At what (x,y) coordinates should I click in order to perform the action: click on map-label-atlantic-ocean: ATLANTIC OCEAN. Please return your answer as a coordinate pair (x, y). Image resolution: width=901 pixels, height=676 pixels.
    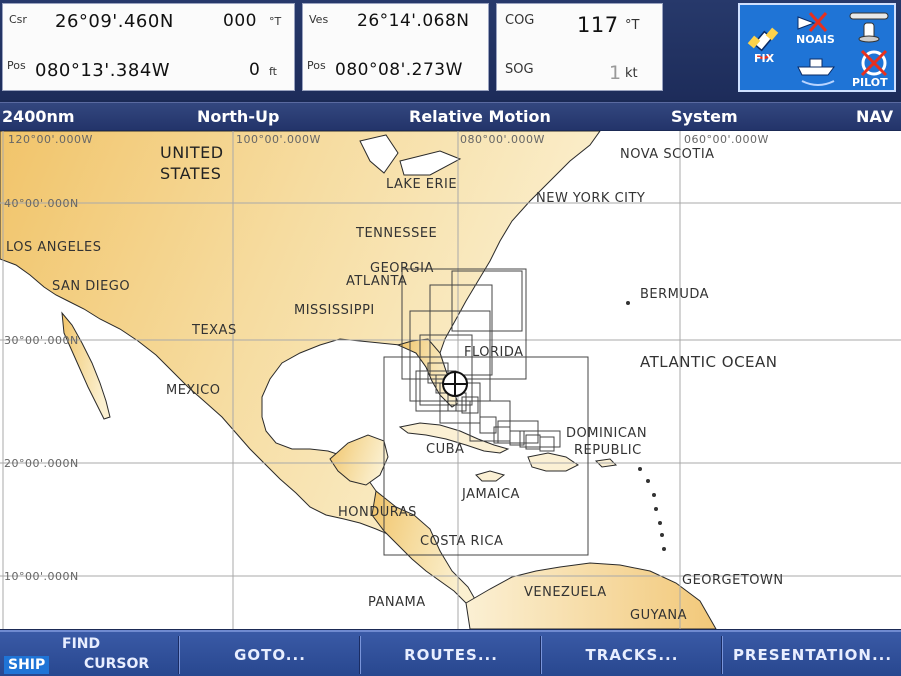
    Looking at the image, I should click on (709, 362).